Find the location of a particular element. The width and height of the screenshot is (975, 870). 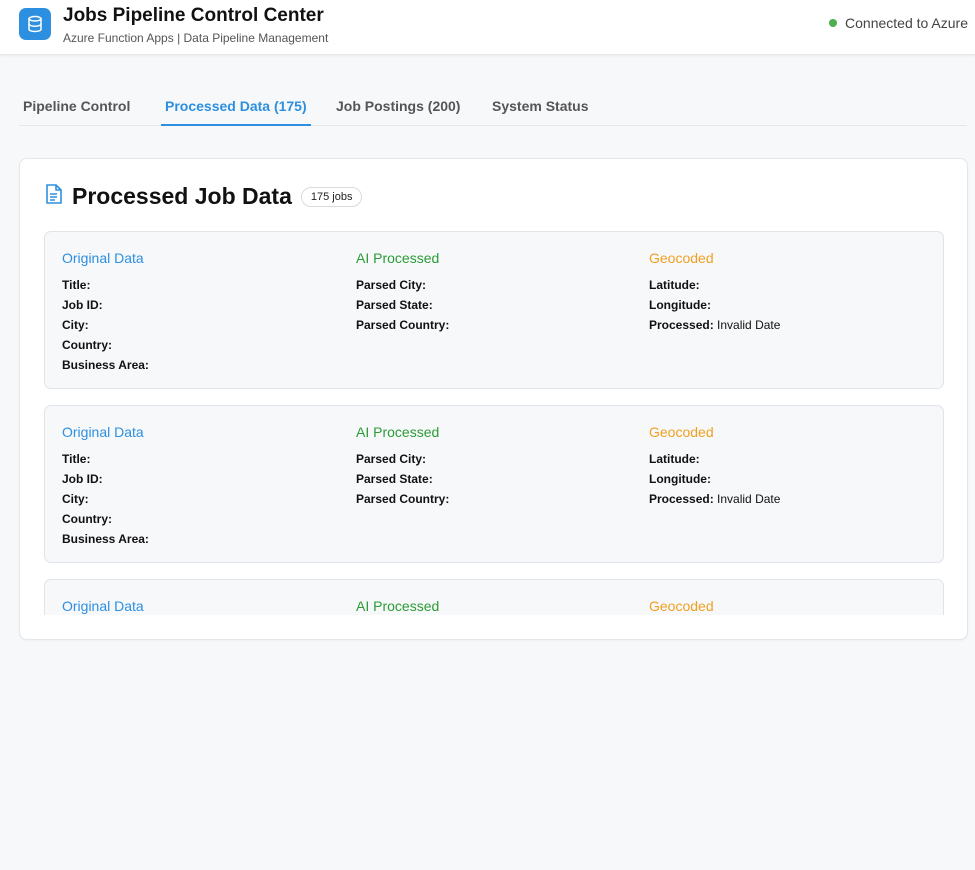

panel-title: Processed Job Data is located at coordinates (182, 196).